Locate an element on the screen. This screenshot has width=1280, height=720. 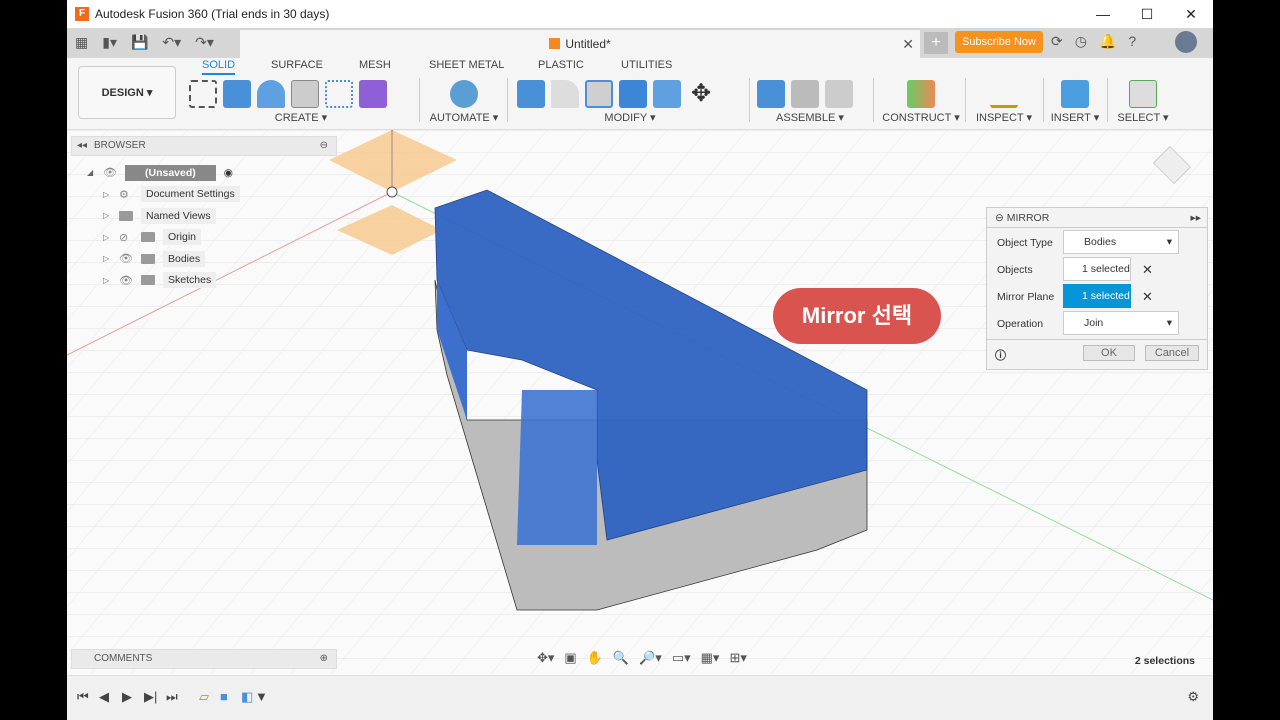
close-button: ✕ is located at coordinates (1191, 14).